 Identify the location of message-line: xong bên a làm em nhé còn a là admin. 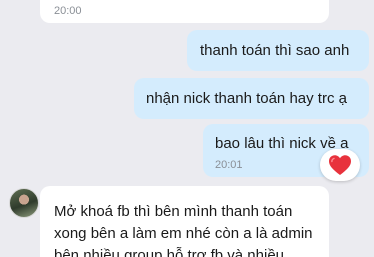
(183, 233).